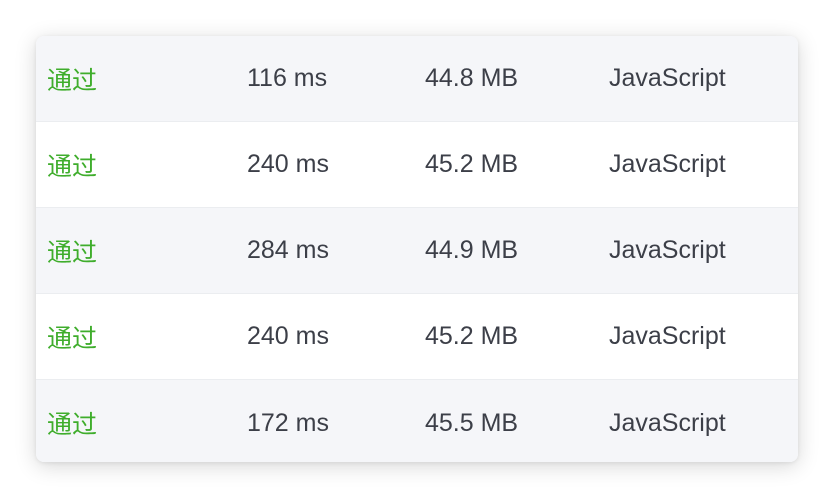  Describe the element at coordinates (288, 250) in the screenshot. I see `runtime-value: 284 ms` at that location.